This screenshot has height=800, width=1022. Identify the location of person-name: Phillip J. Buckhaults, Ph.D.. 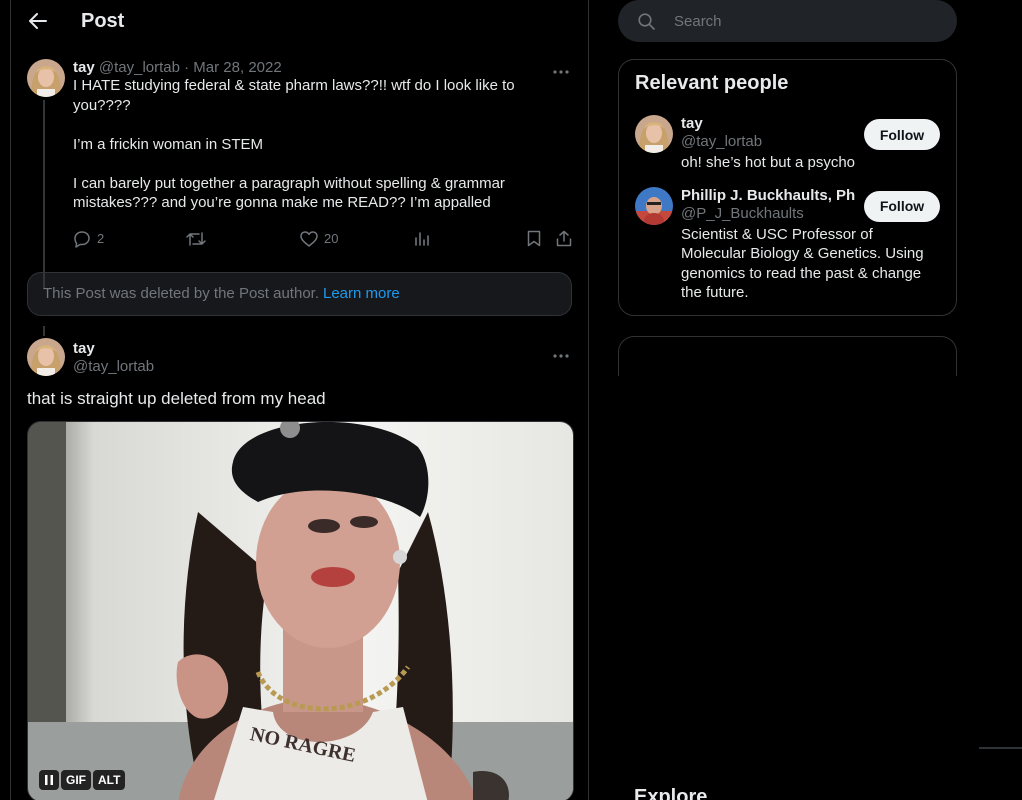
(768, 195).